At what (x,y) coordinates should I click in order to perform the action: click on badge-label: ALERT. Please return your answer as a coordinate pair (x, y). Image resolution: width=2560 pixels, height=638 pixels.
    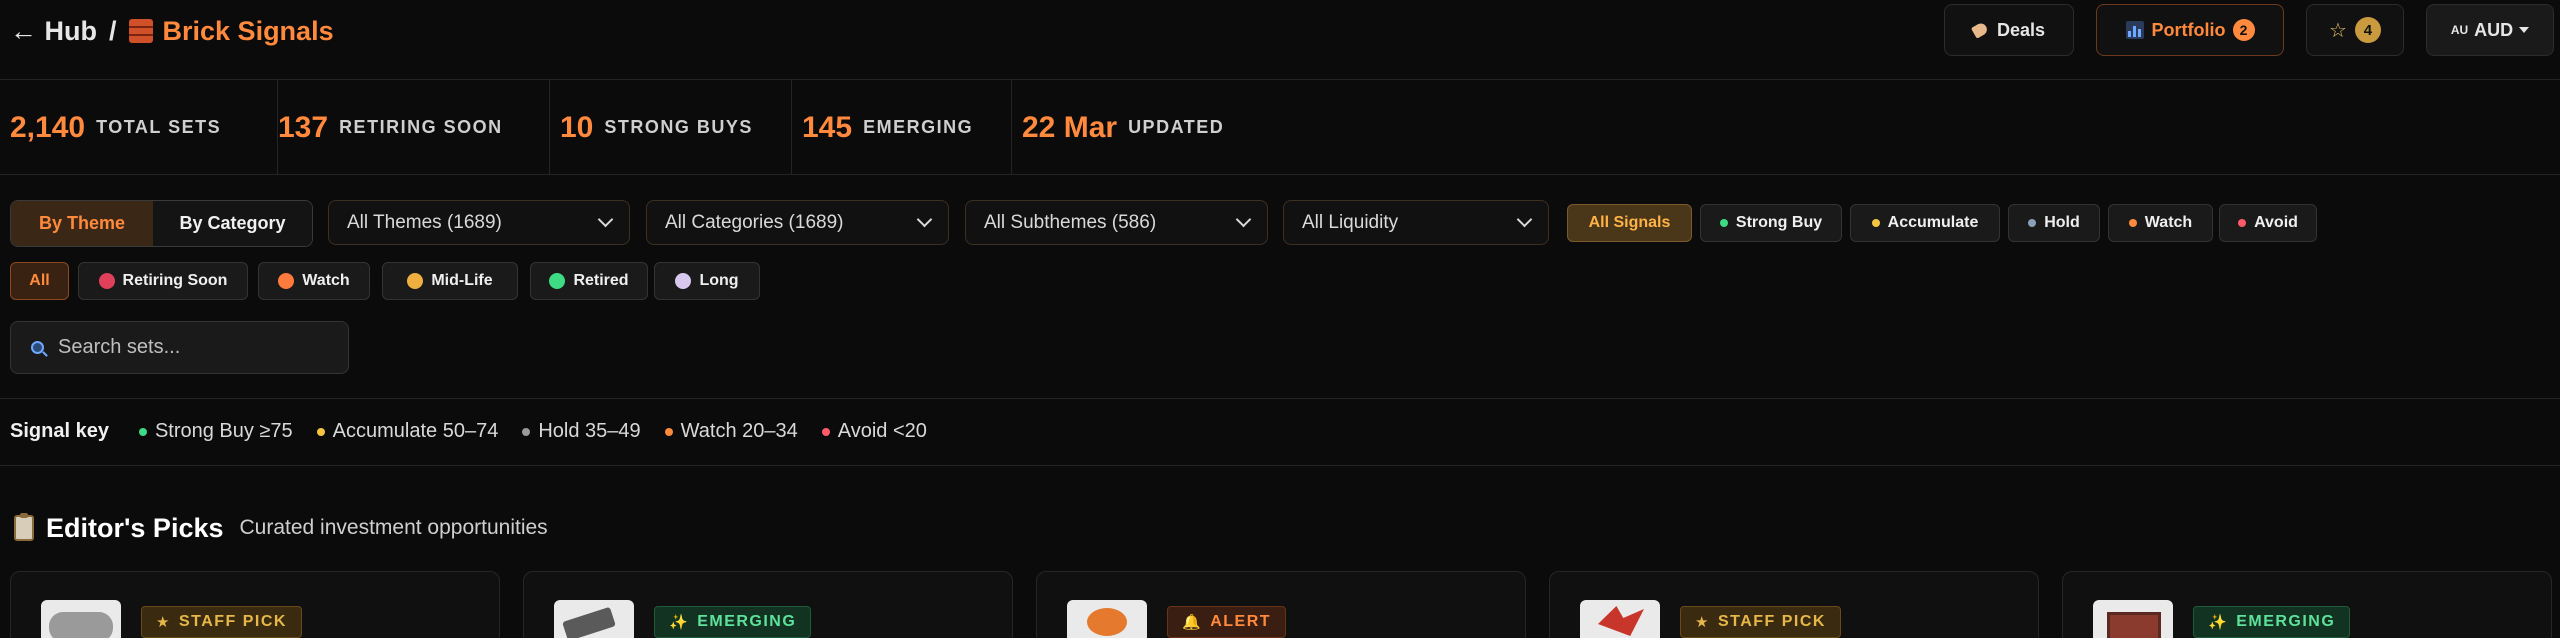
    Looking at the image, I should click on (1241, 621).